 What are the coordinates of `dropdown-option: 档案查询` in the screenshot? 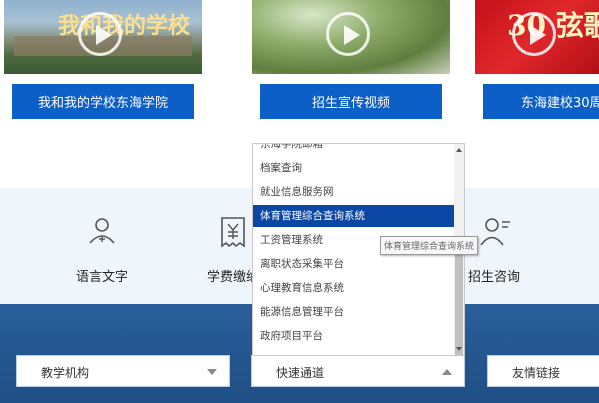 It's located at (281, 168).